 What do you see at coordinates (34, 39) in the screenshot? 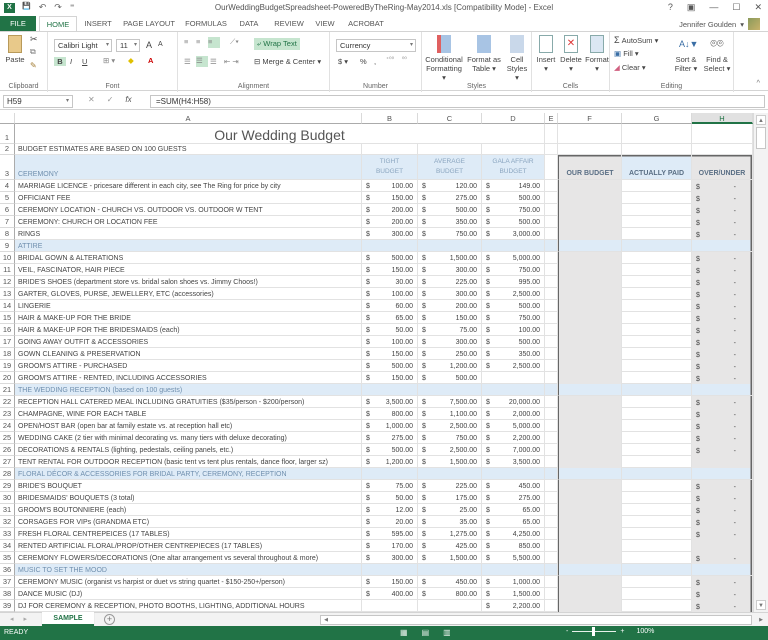
I see `cut-icon: ✂` at bounding box center [34, 39].